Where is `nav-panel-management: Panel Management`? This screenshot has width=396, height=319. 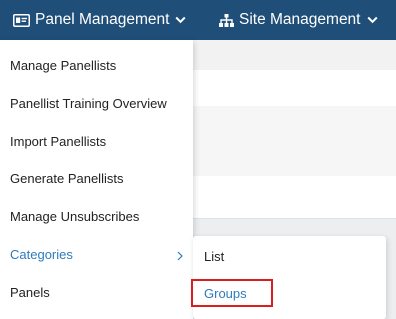 nav-panel-management: Panel Management is located at coordinates (99, 20).